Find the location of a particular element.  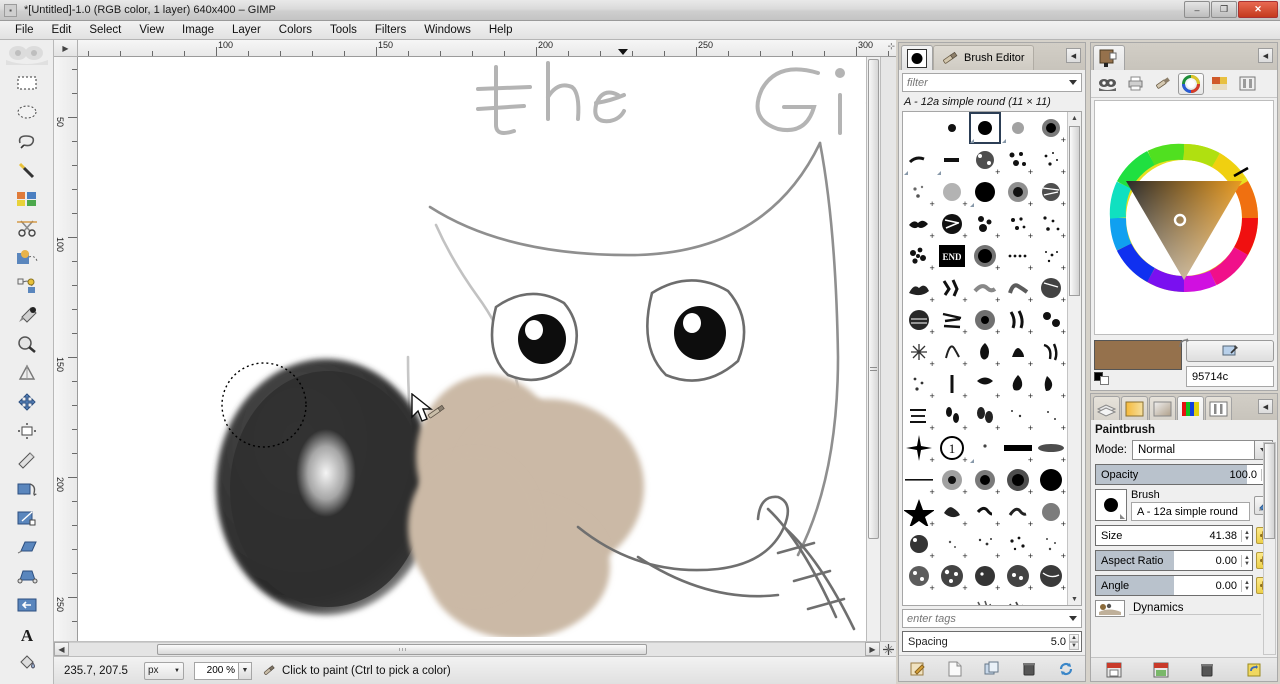

menu-file: File is located at coordinates (24, 30).